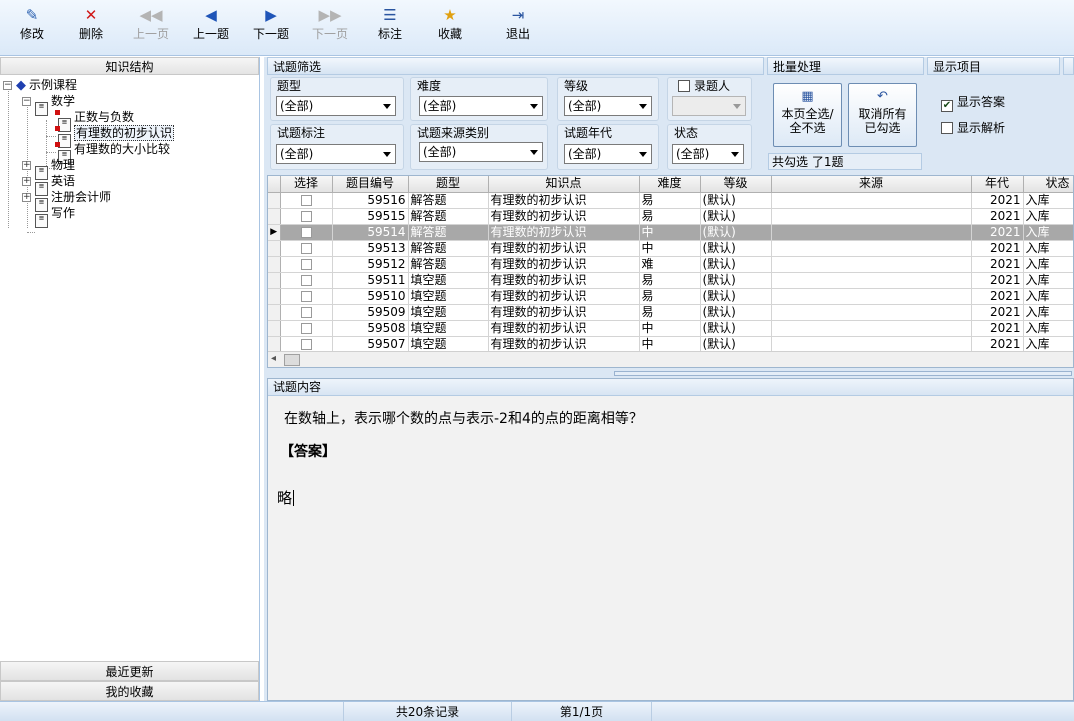  What do you see at coordinates (576, 86) in the screenshot?
I see `level-label: 等级` at bounding box center [576, 86].